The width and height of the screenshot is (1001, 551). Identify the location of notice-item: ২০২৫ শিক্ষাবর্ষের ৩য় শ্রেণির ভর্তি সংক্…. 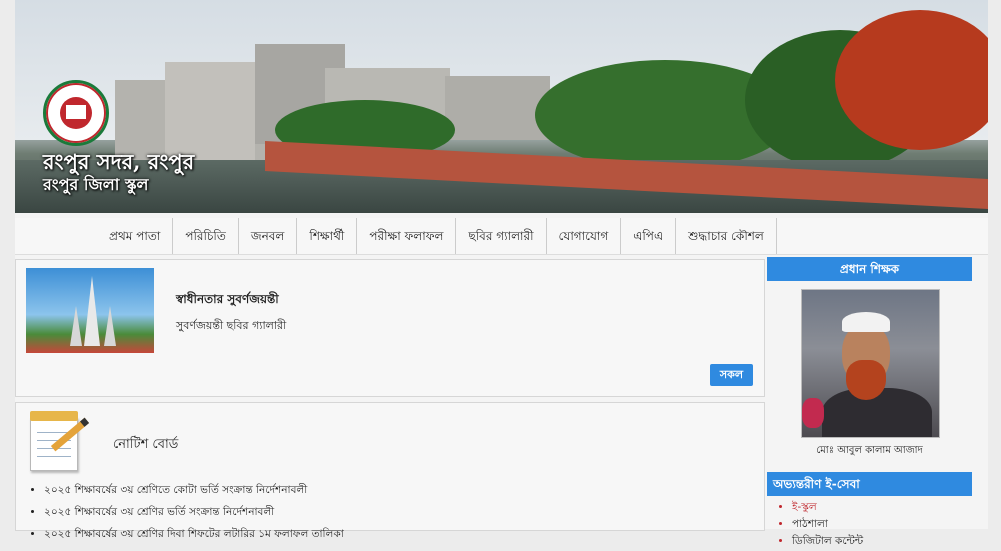
(194, 513).